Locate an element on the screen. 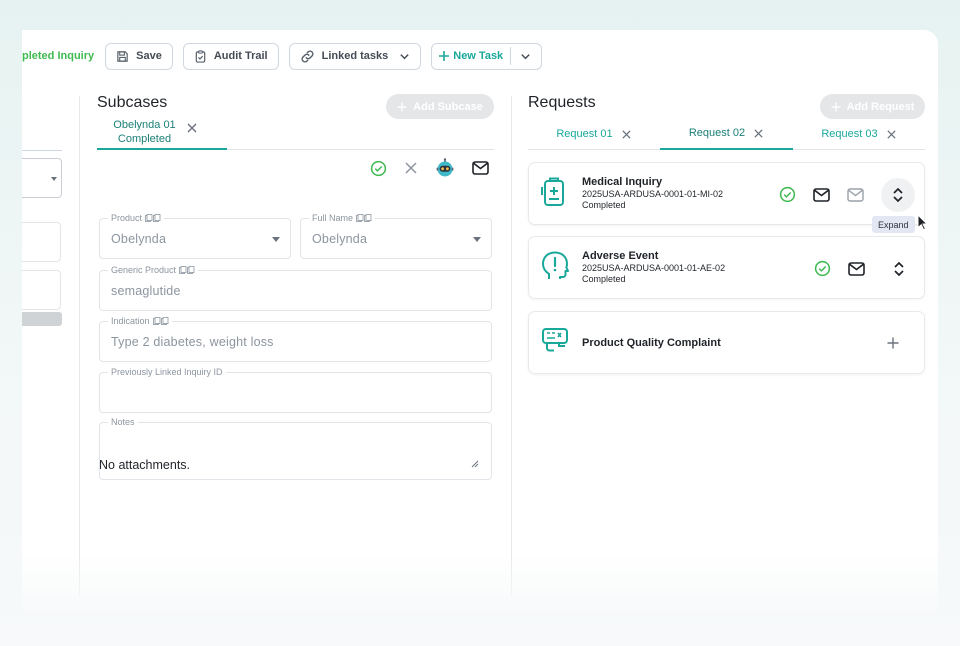 The image size is (960, 646). add-subcase-label: Add Subcase is located at coordinates (448, 106).